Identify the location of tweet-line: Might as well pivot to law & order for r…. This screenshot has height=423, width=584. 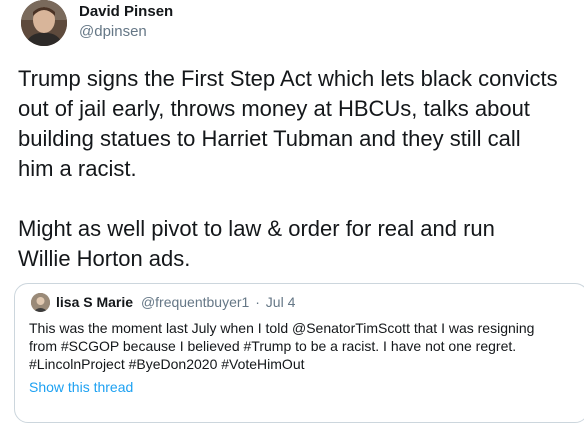
(256, 228).